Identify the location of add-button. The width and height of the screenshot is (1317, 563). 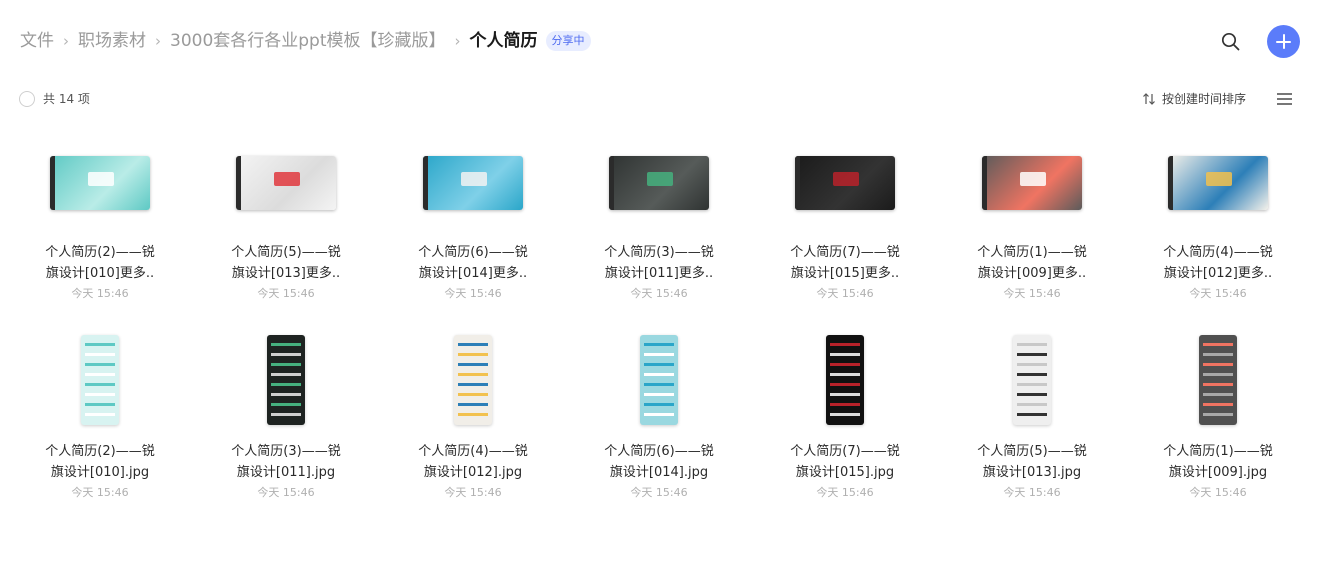
(1283, 41).